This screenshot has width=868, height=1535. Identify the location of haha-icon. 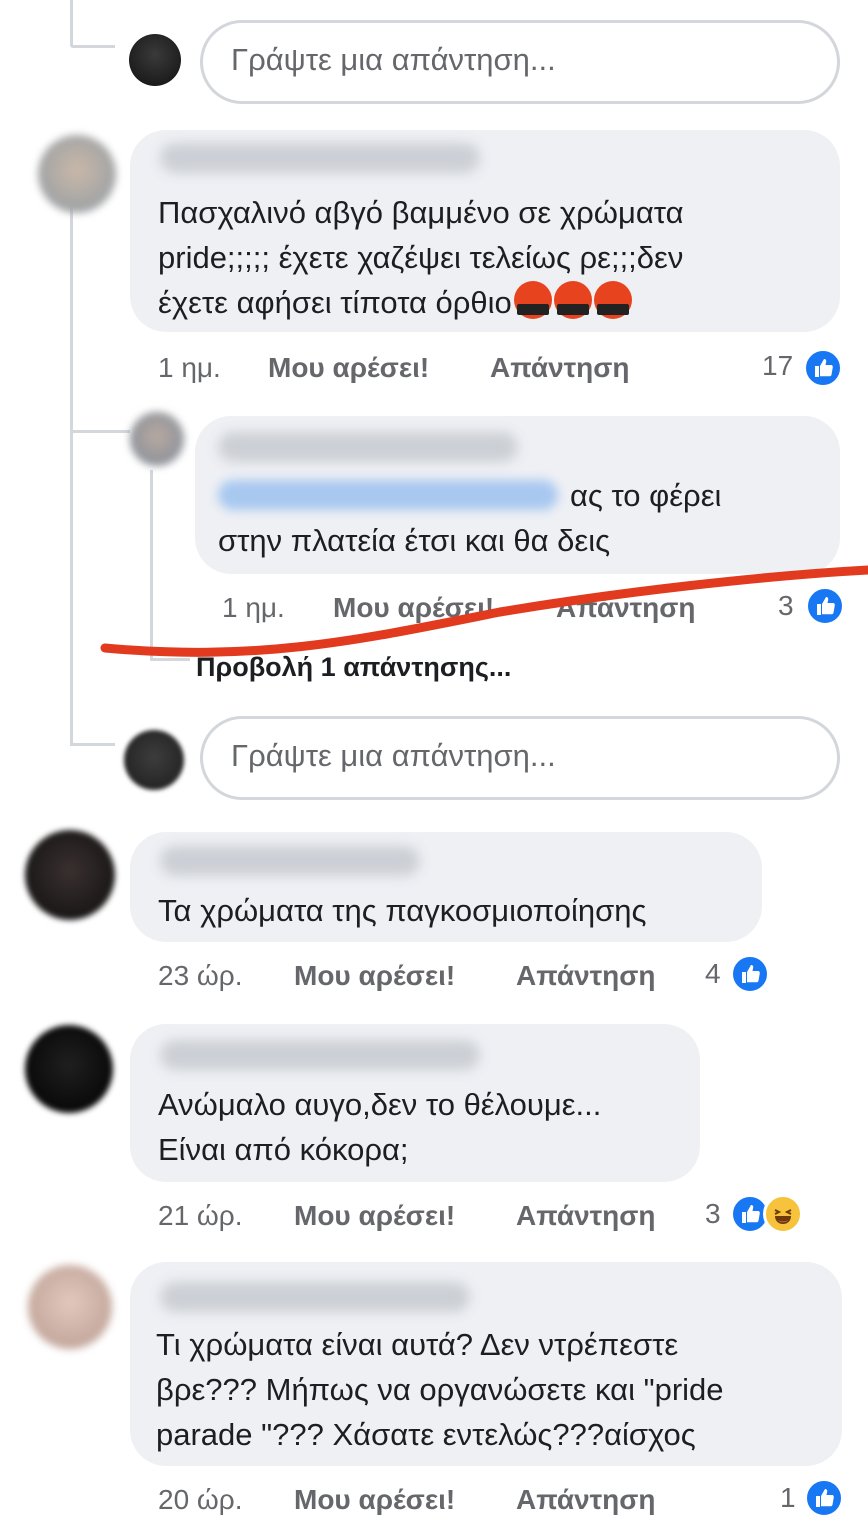
(783, 1214).